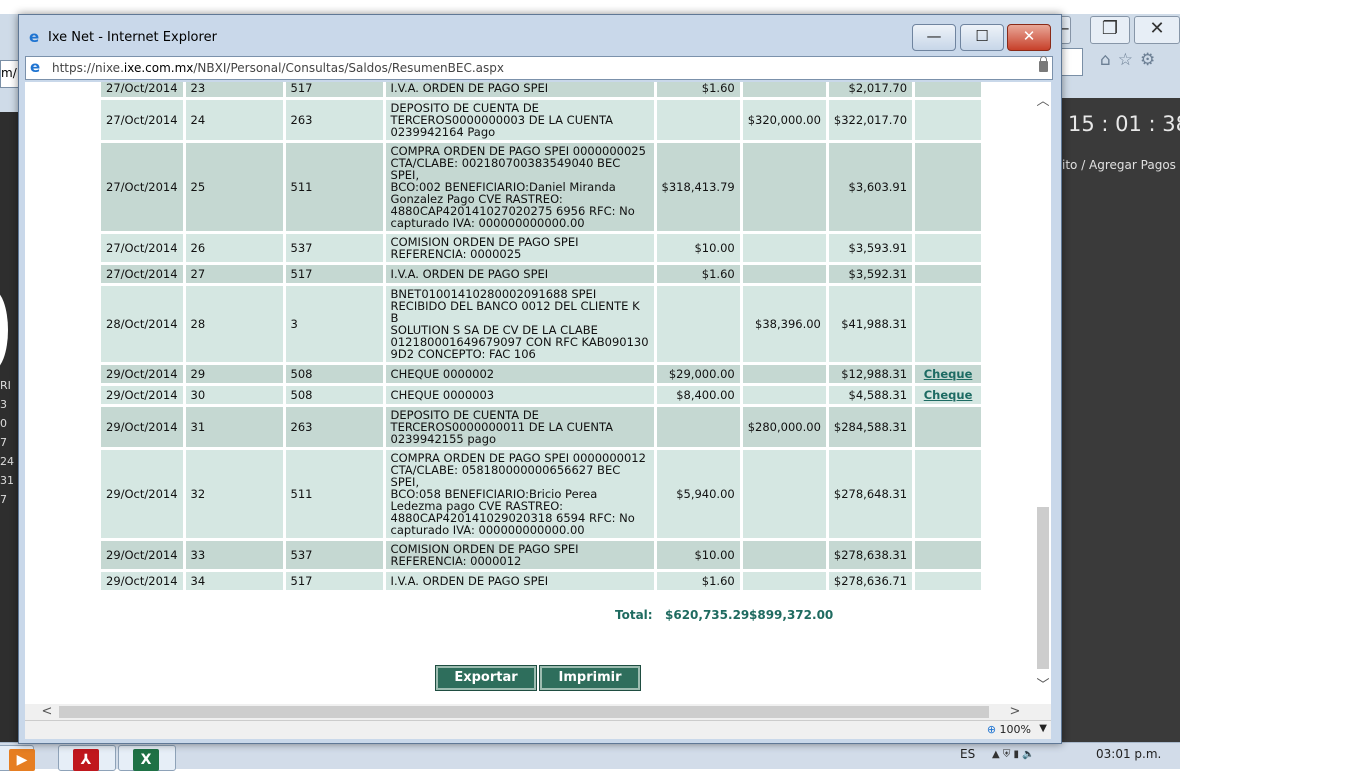  What do you see at coordinates (1029, 37) in the screenshot?
I see `close-button: ✕` at bounding box center [1029, 37].